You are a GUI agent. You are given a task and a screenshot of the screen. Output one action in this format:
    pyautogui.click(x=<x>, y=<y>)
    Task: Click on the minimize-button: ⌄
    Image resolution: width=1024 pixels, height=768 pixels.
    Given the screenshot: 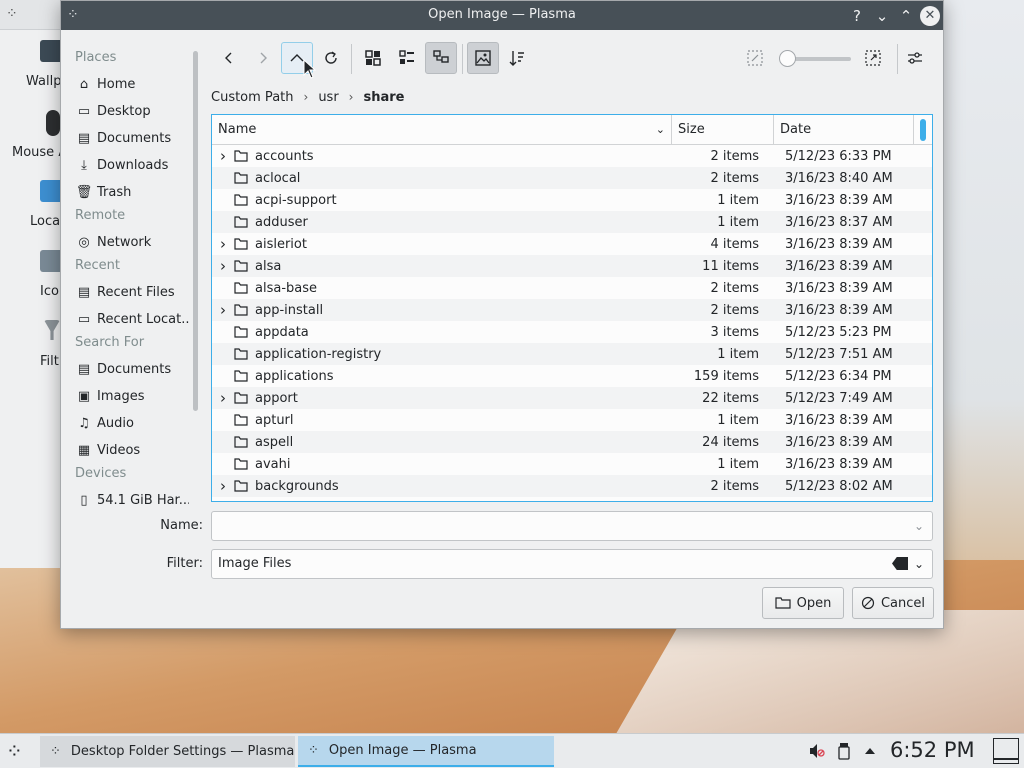 What is the action you would take?
    pyautogui.click(x=882, y=16)
    